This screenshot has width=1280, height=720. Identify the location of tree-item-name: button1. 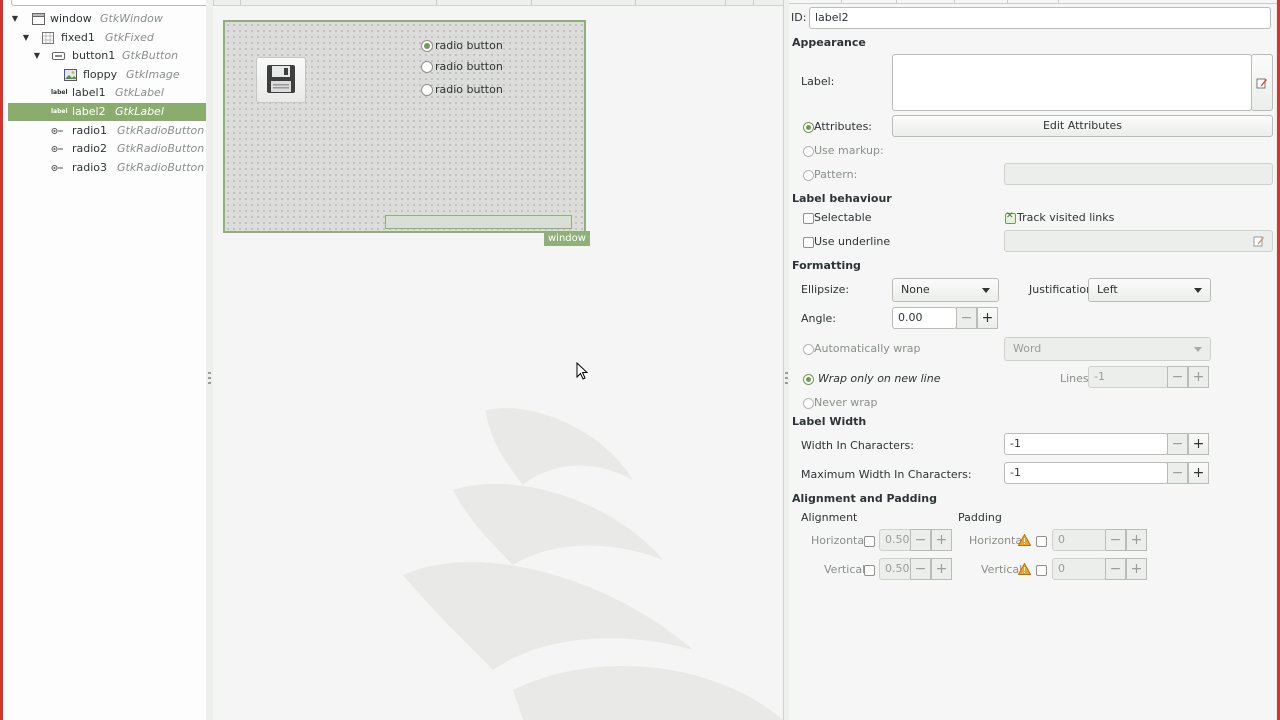
(94, 55).